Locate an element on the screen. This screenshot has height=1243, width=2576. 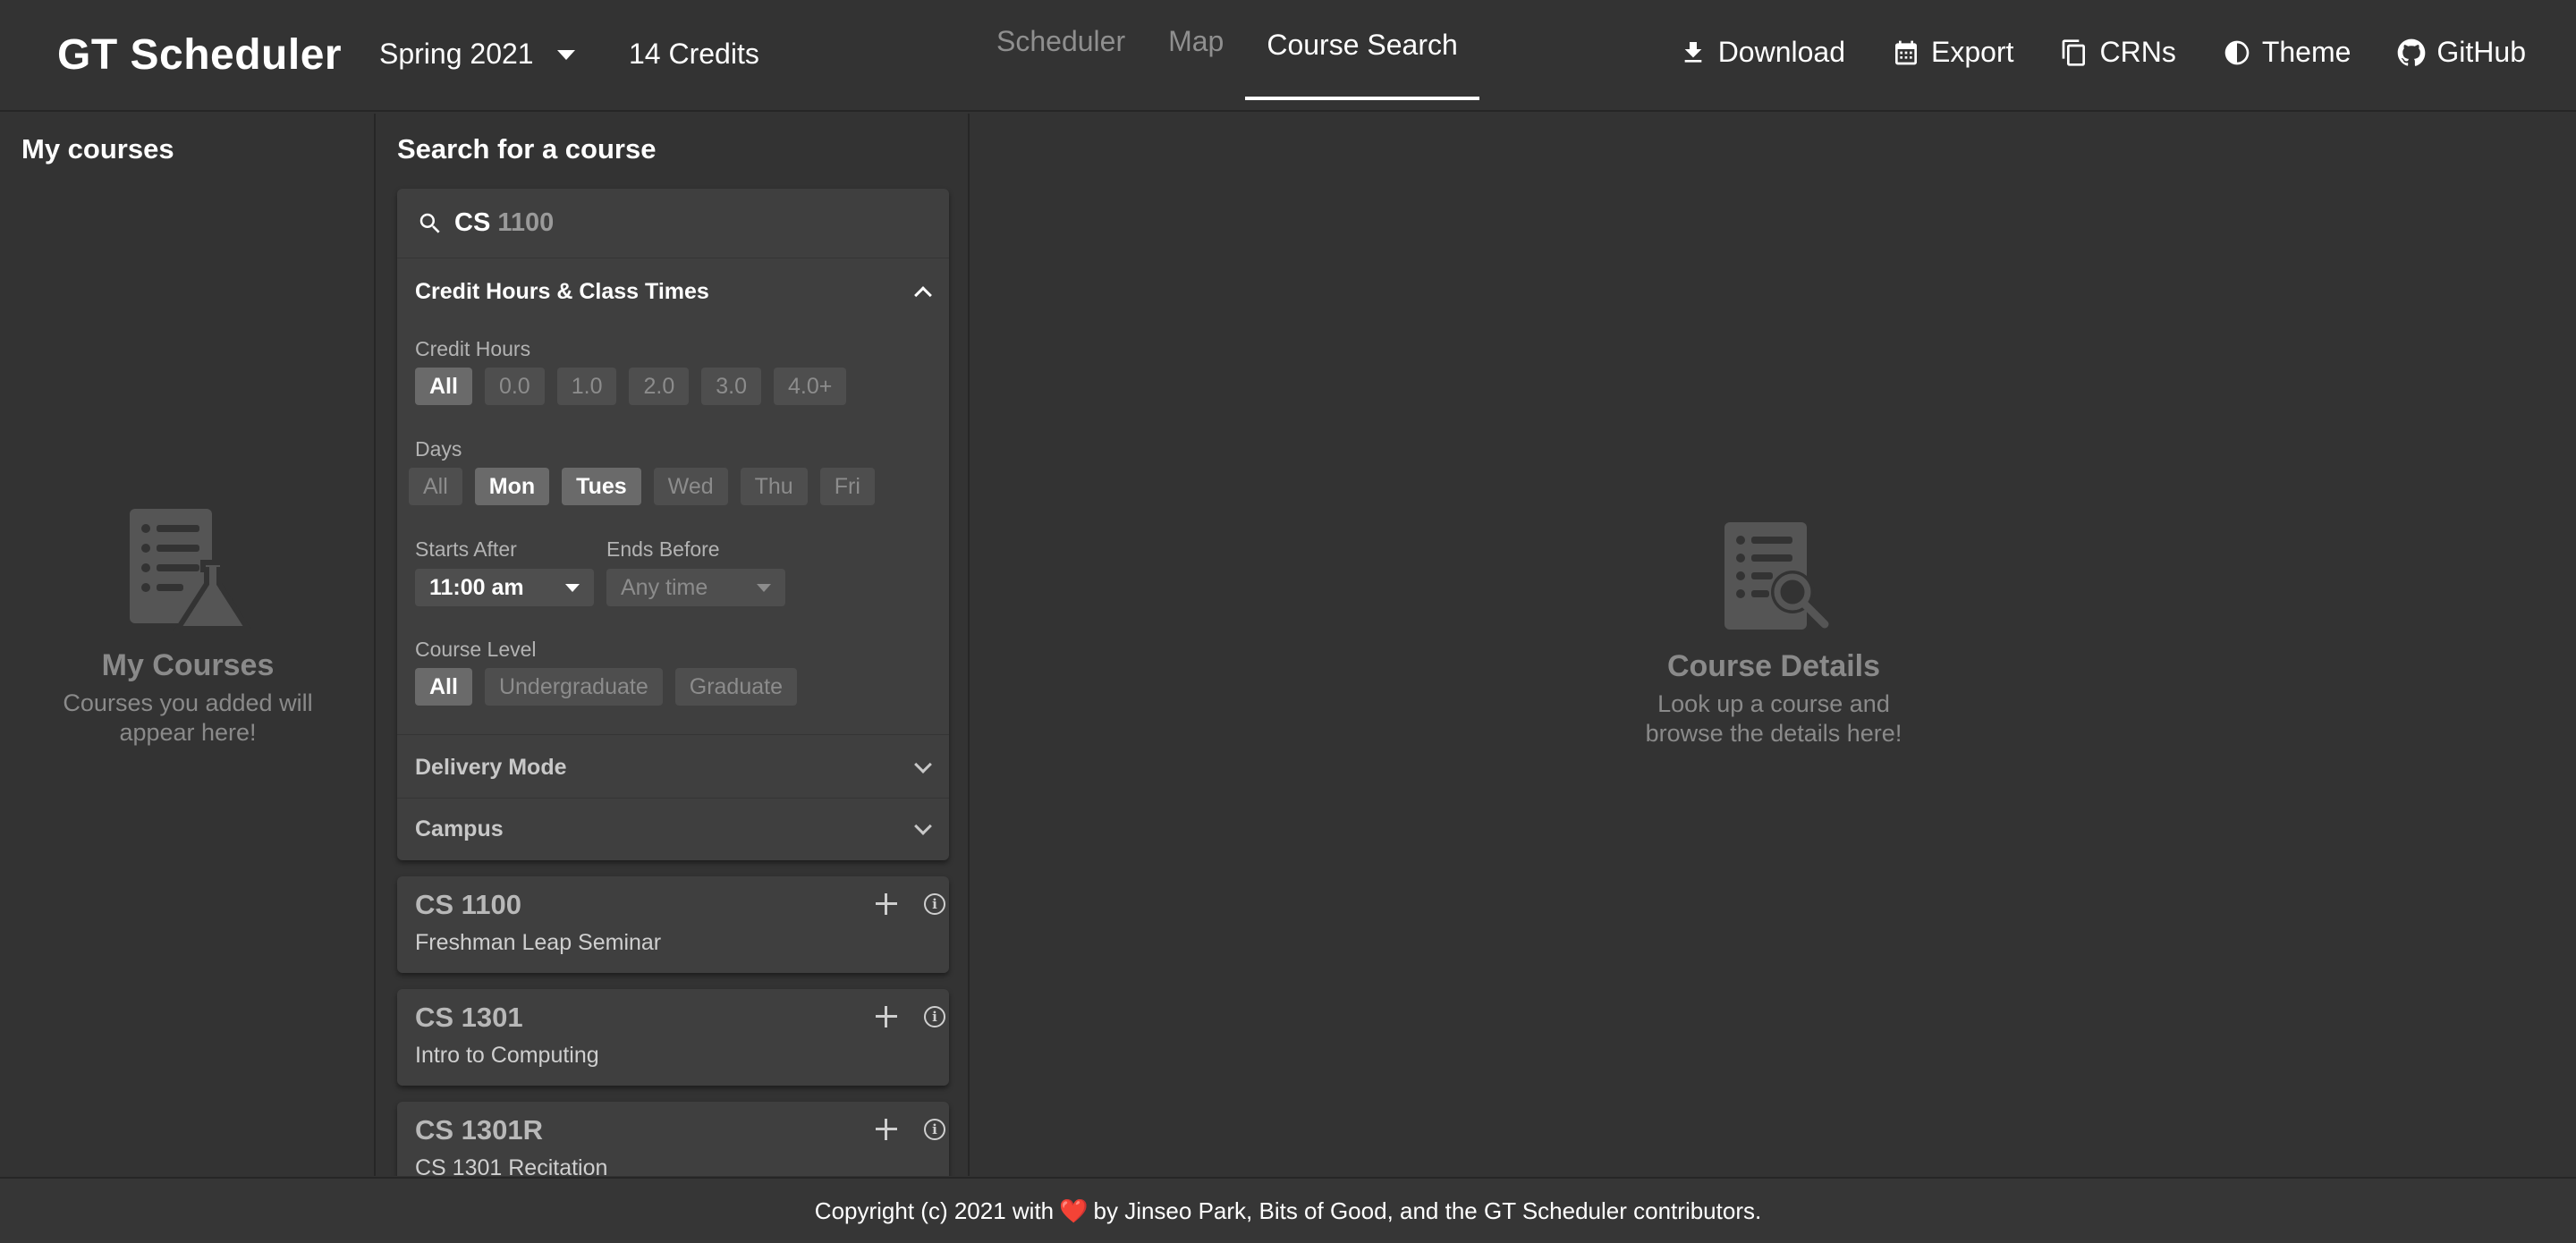
credit-chip-3: 3.0 is located at coordinates (731, 386).